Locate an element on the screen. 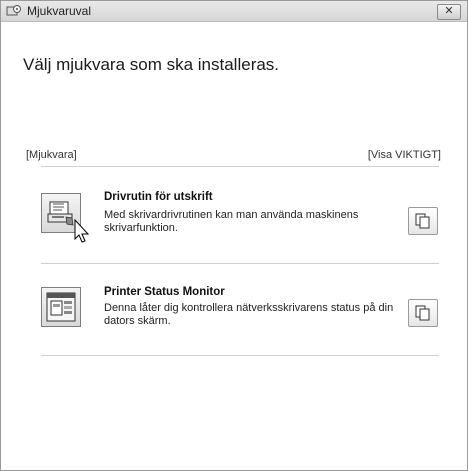  page-title: Välj mjukvara som ska installeras. is located at coordinates (151, 64).